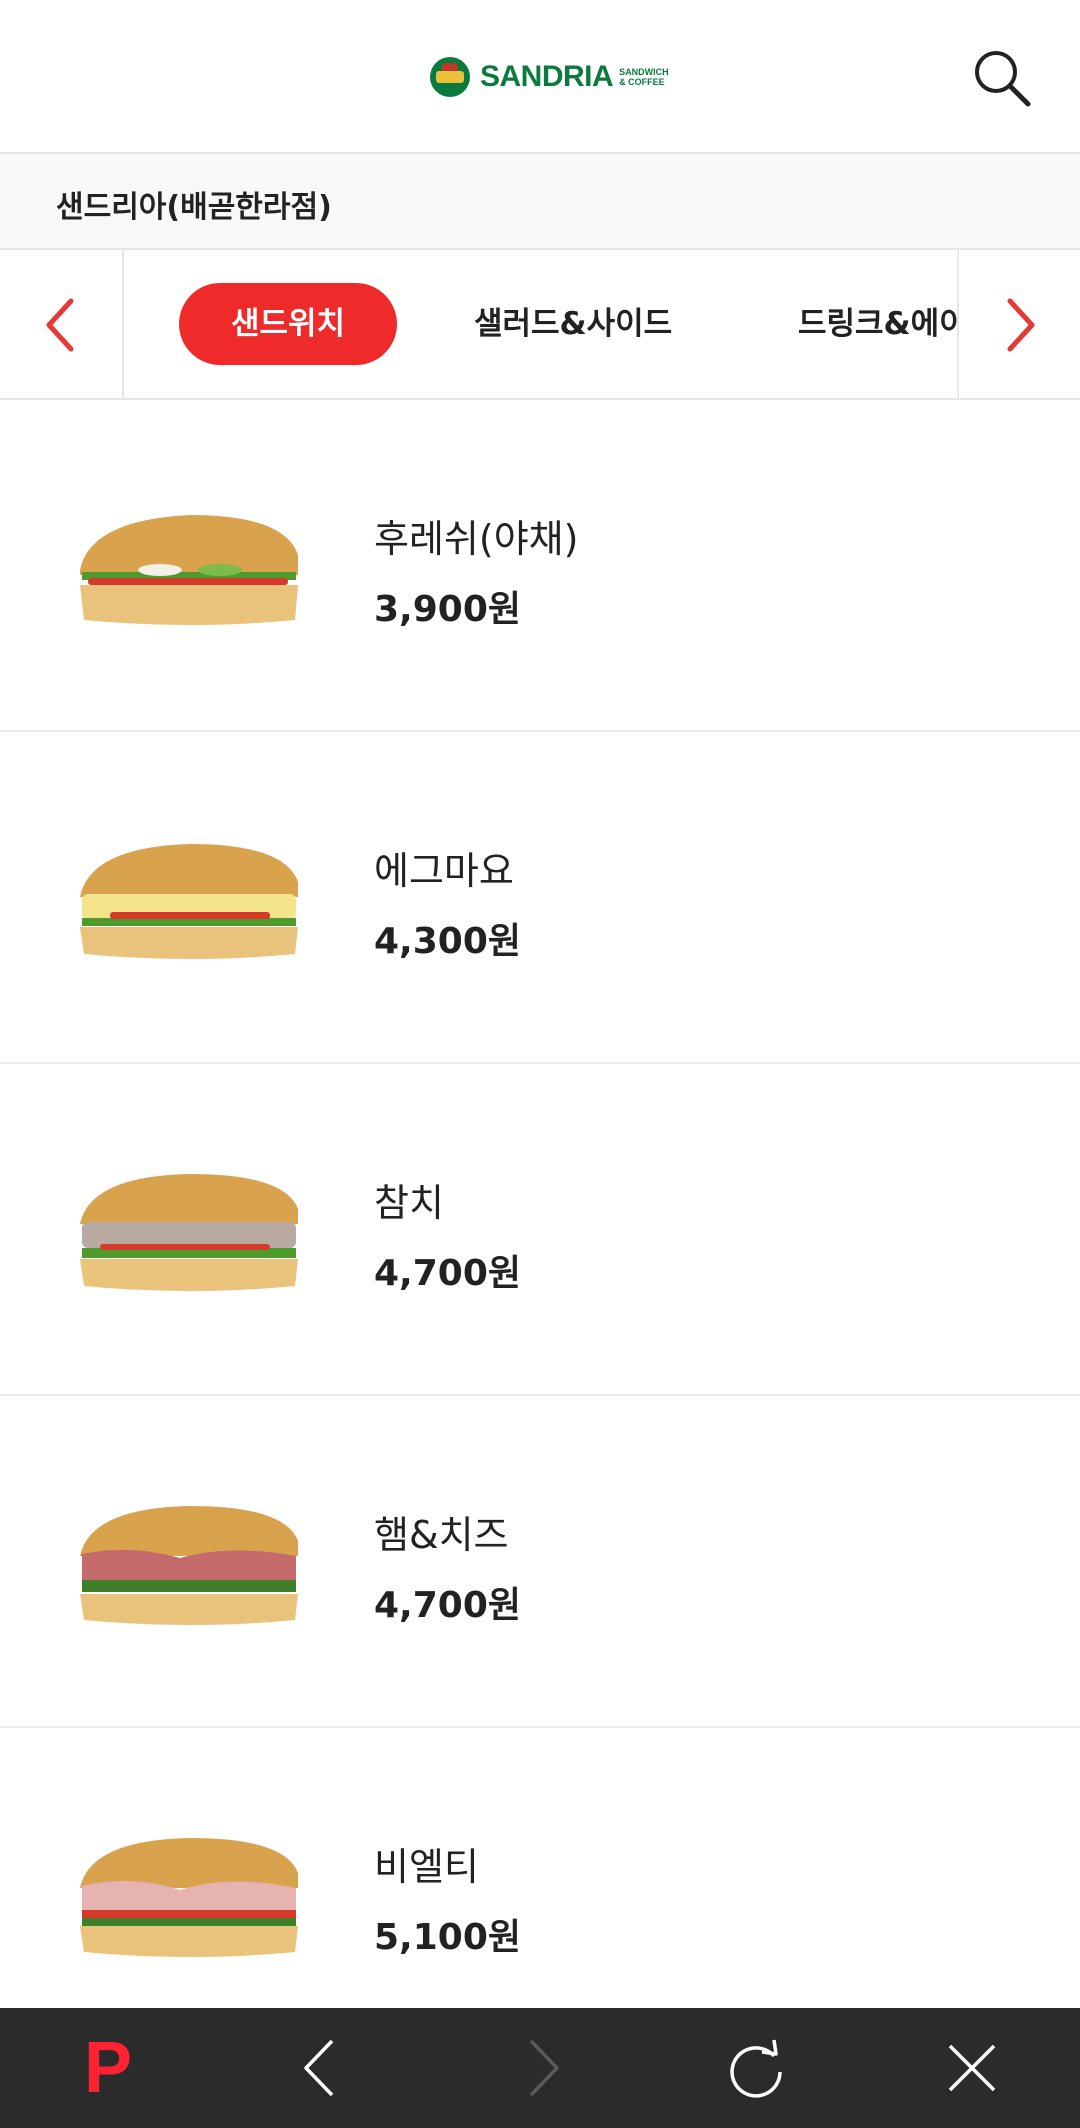 The width and height of the screenshot is (1080, 2128). I want to click on brand-subtitle-line-1: SANDWICH, so click(644, 72).